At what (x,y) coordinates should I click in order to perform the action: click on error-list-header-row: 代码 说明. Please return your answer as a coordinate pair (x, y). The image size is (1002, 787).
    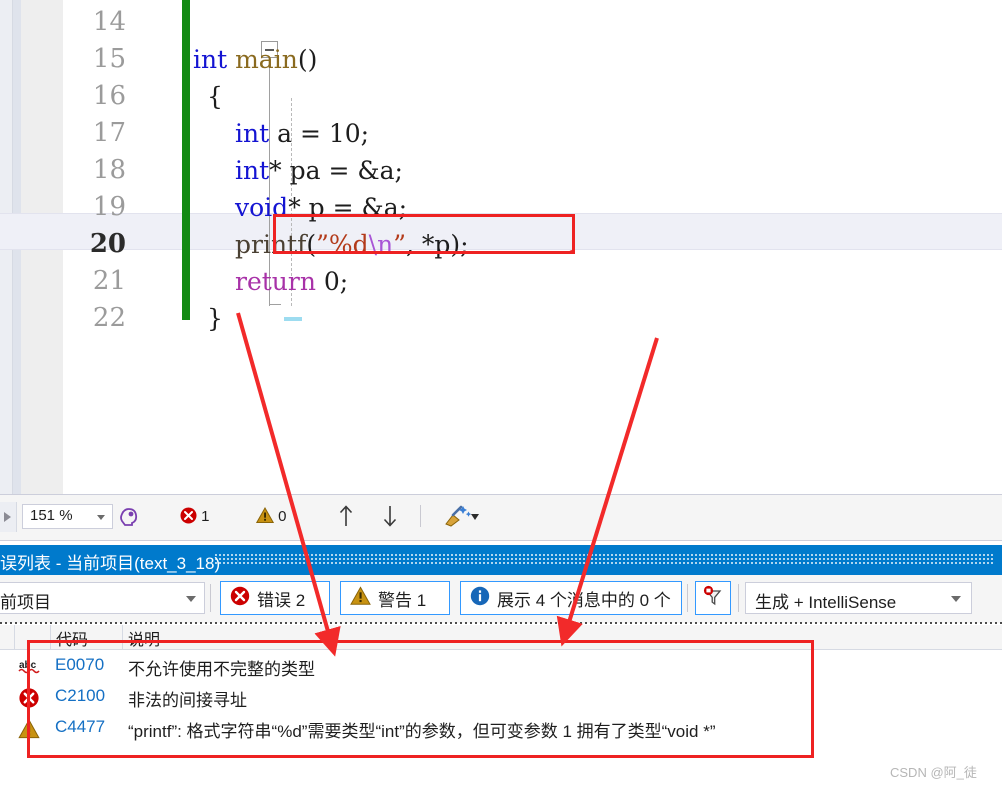
    Looking at the image, I should click on (501, 637).